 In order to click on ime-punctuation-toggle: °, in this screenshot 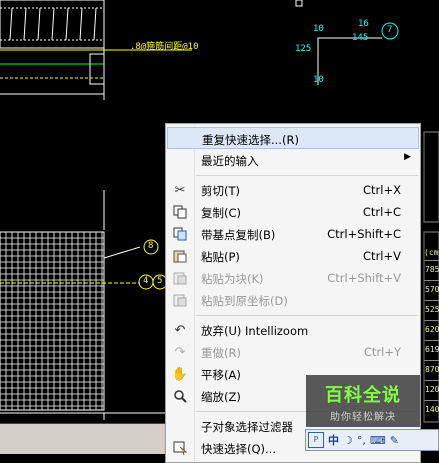, I will do `click(361, 440)`.